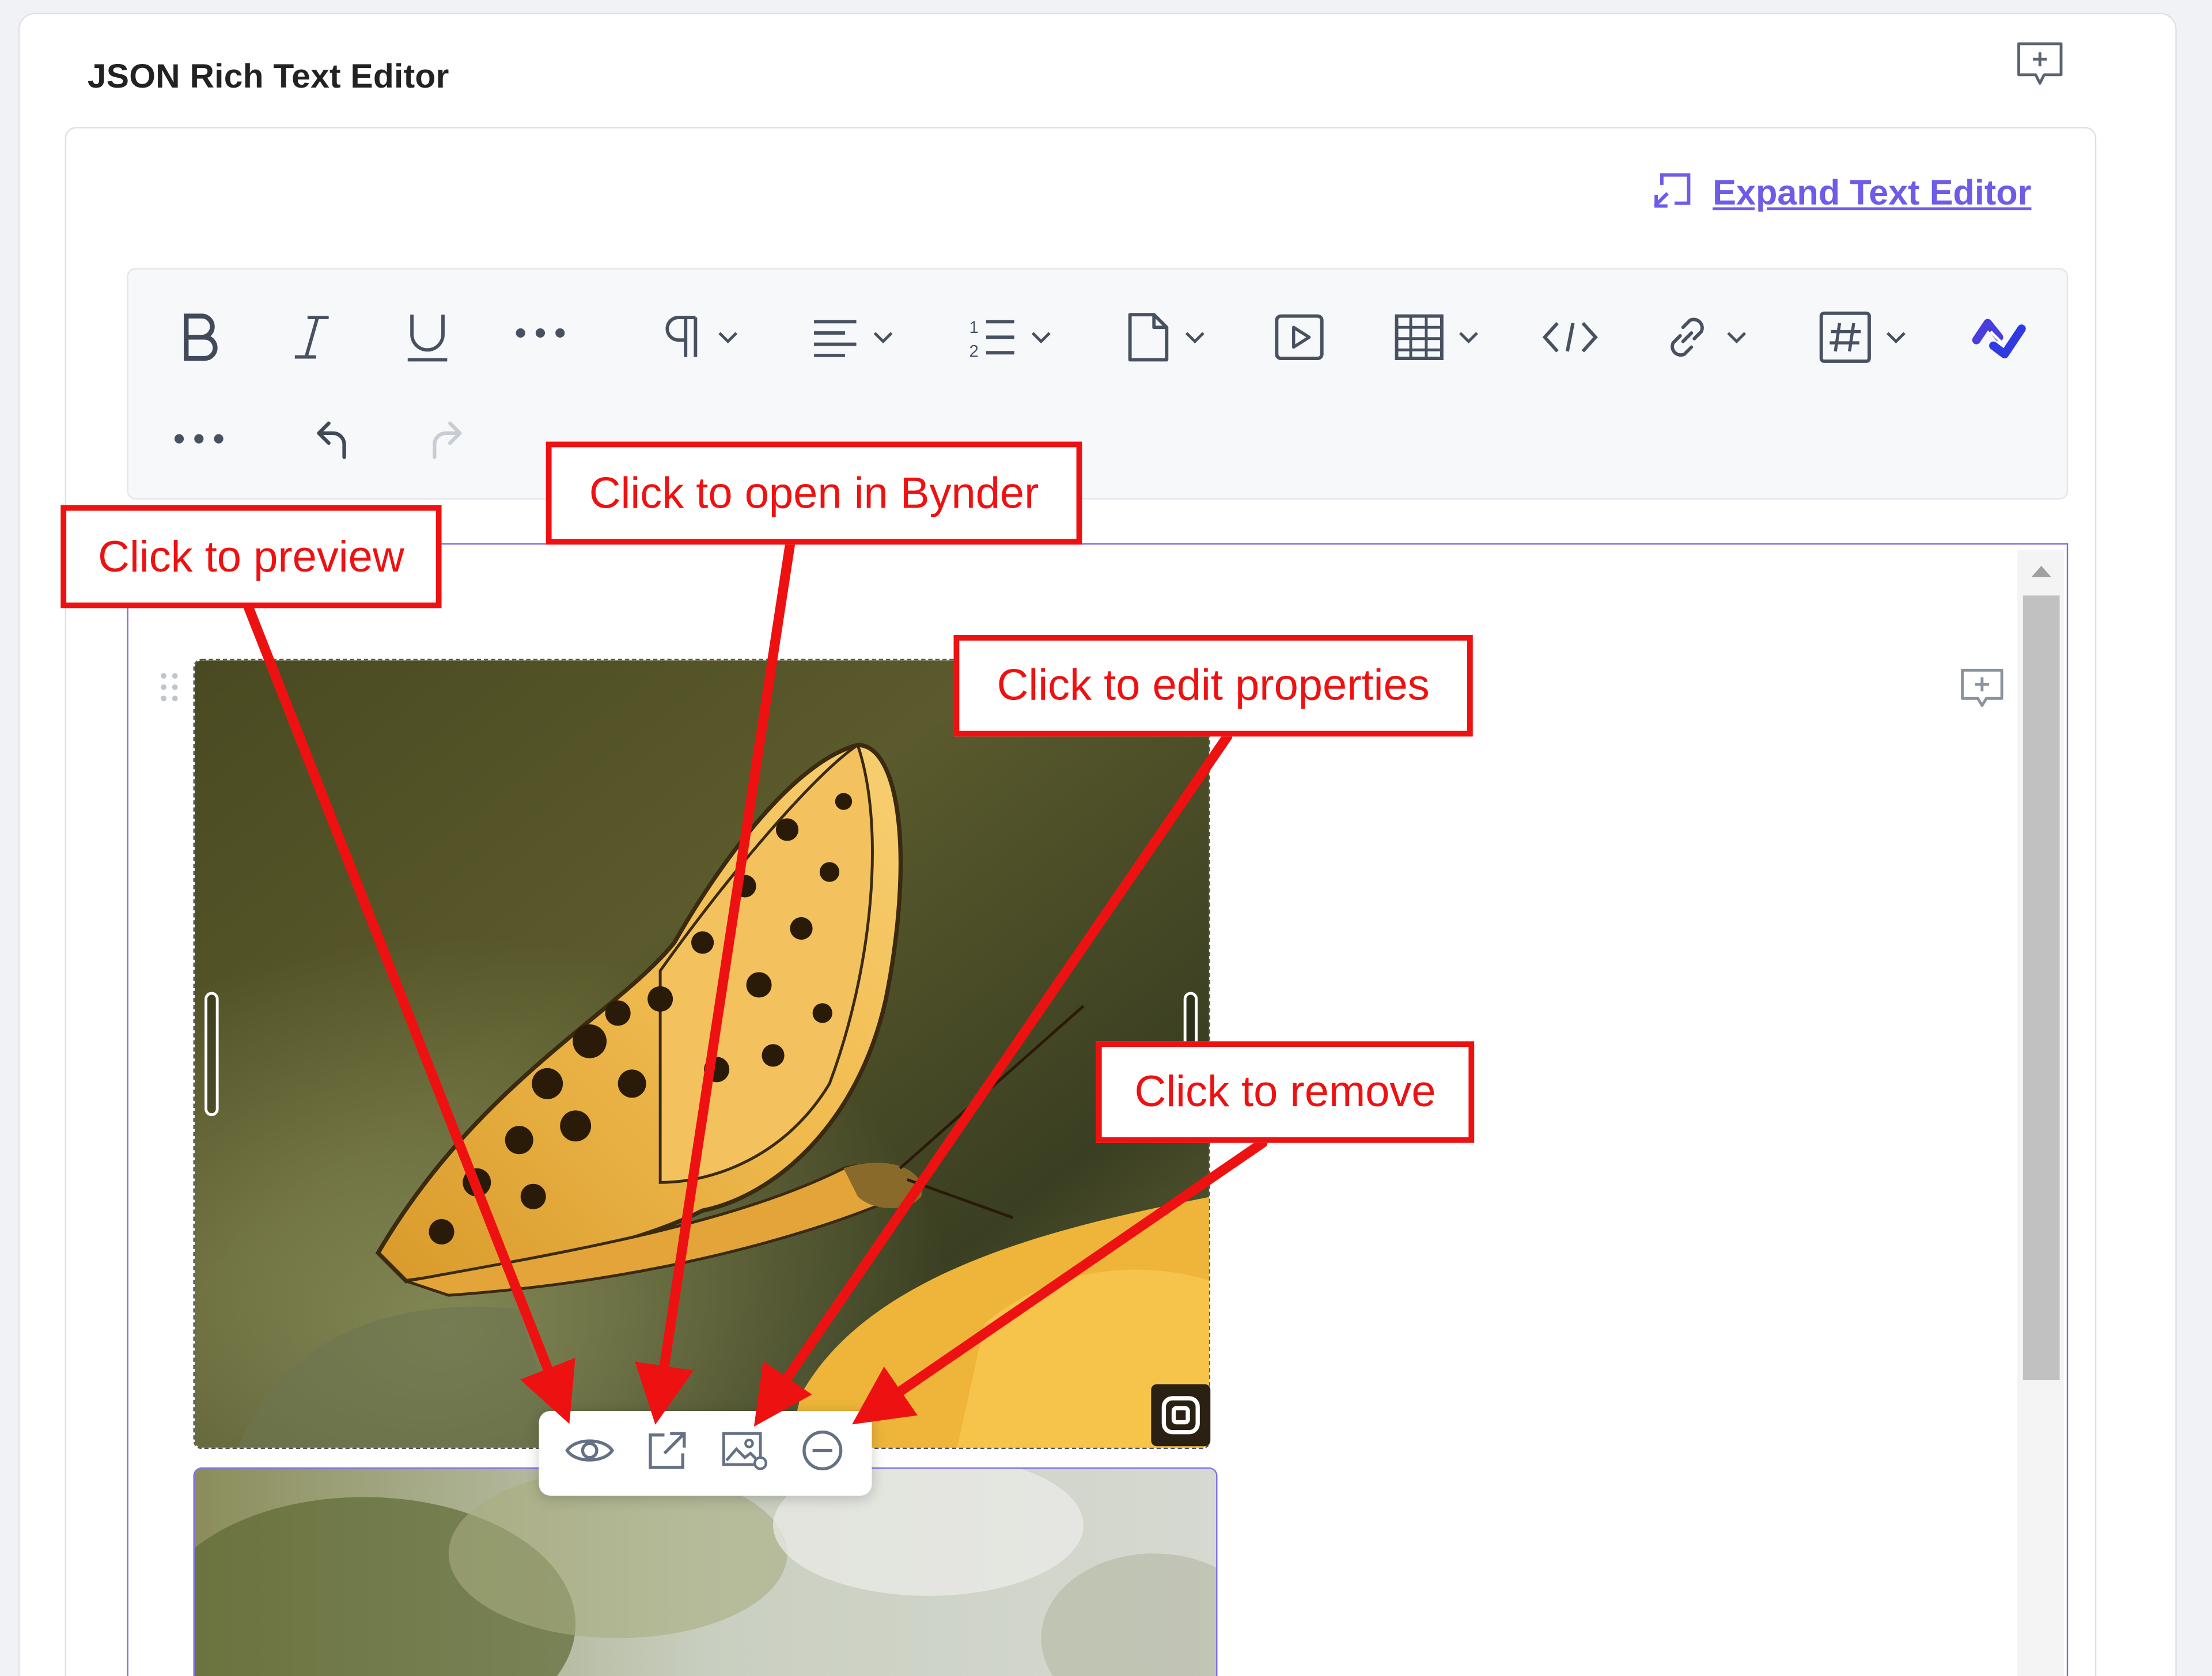  I want to click on scroll-up-arrow-icon, so click(2041, 574).